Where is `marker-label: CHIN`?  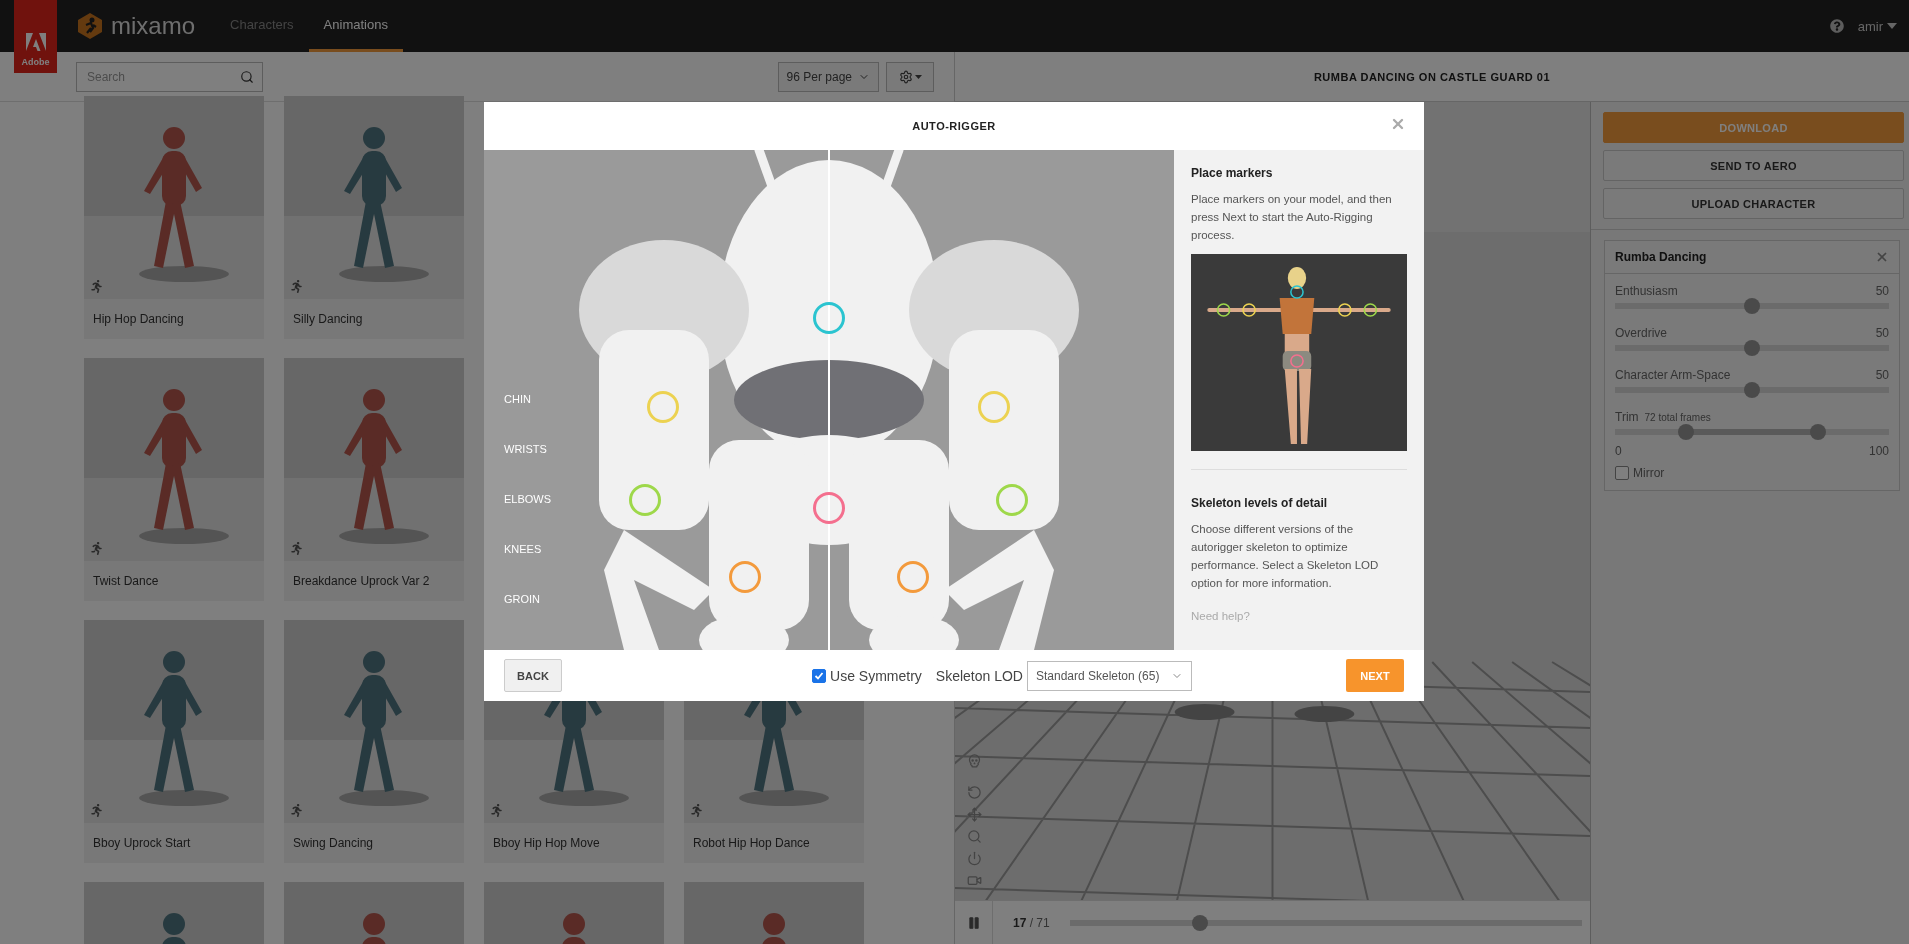 marker-label: CHIN is located at coordinates (518, 399).